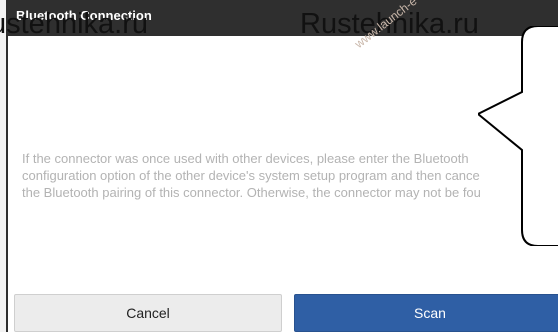 Image resolution: width=558 pixels, height=332 pixels. What do you see at coordinates (518, 136) in the screenshot?
I see `callout-bubble-overlay` at bounding box center [518, 136].